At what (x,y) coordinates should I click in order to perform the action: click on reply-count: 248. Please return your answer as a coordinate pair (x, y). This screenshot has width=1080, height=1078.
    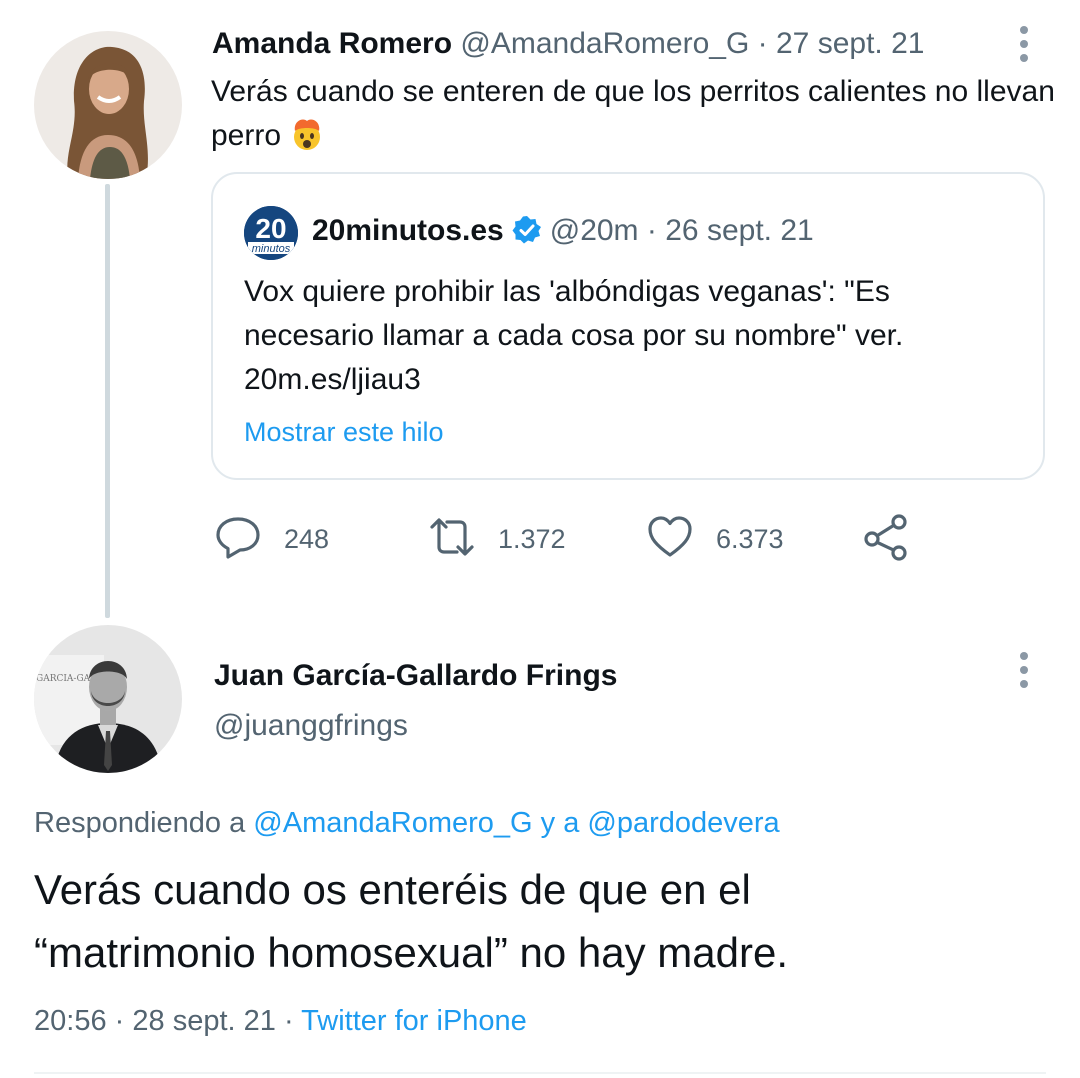
    Looking at the image, I should click on (307, 538).